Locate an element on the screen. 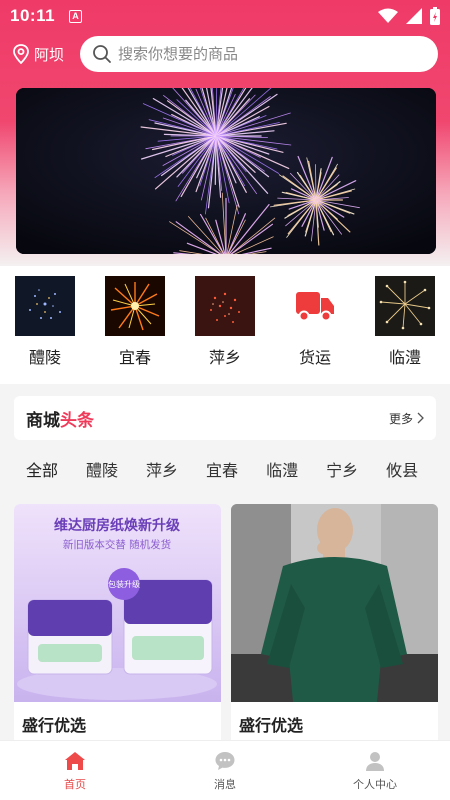  category-item-pingxiang: 萍乡 is located at coordinates (225, 330).